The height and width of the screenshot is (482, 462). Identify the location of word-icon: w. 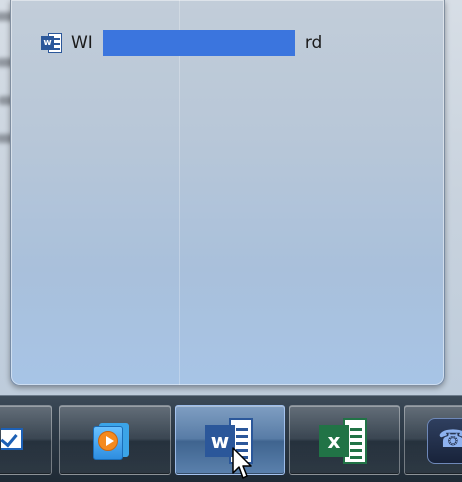
(52, 43).